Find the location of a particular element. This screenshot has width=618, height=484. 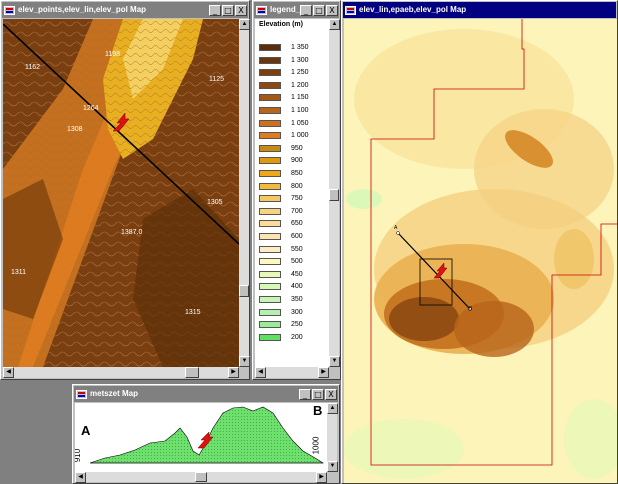

legend-row: 1 050 is located at coordinates (284, 123).